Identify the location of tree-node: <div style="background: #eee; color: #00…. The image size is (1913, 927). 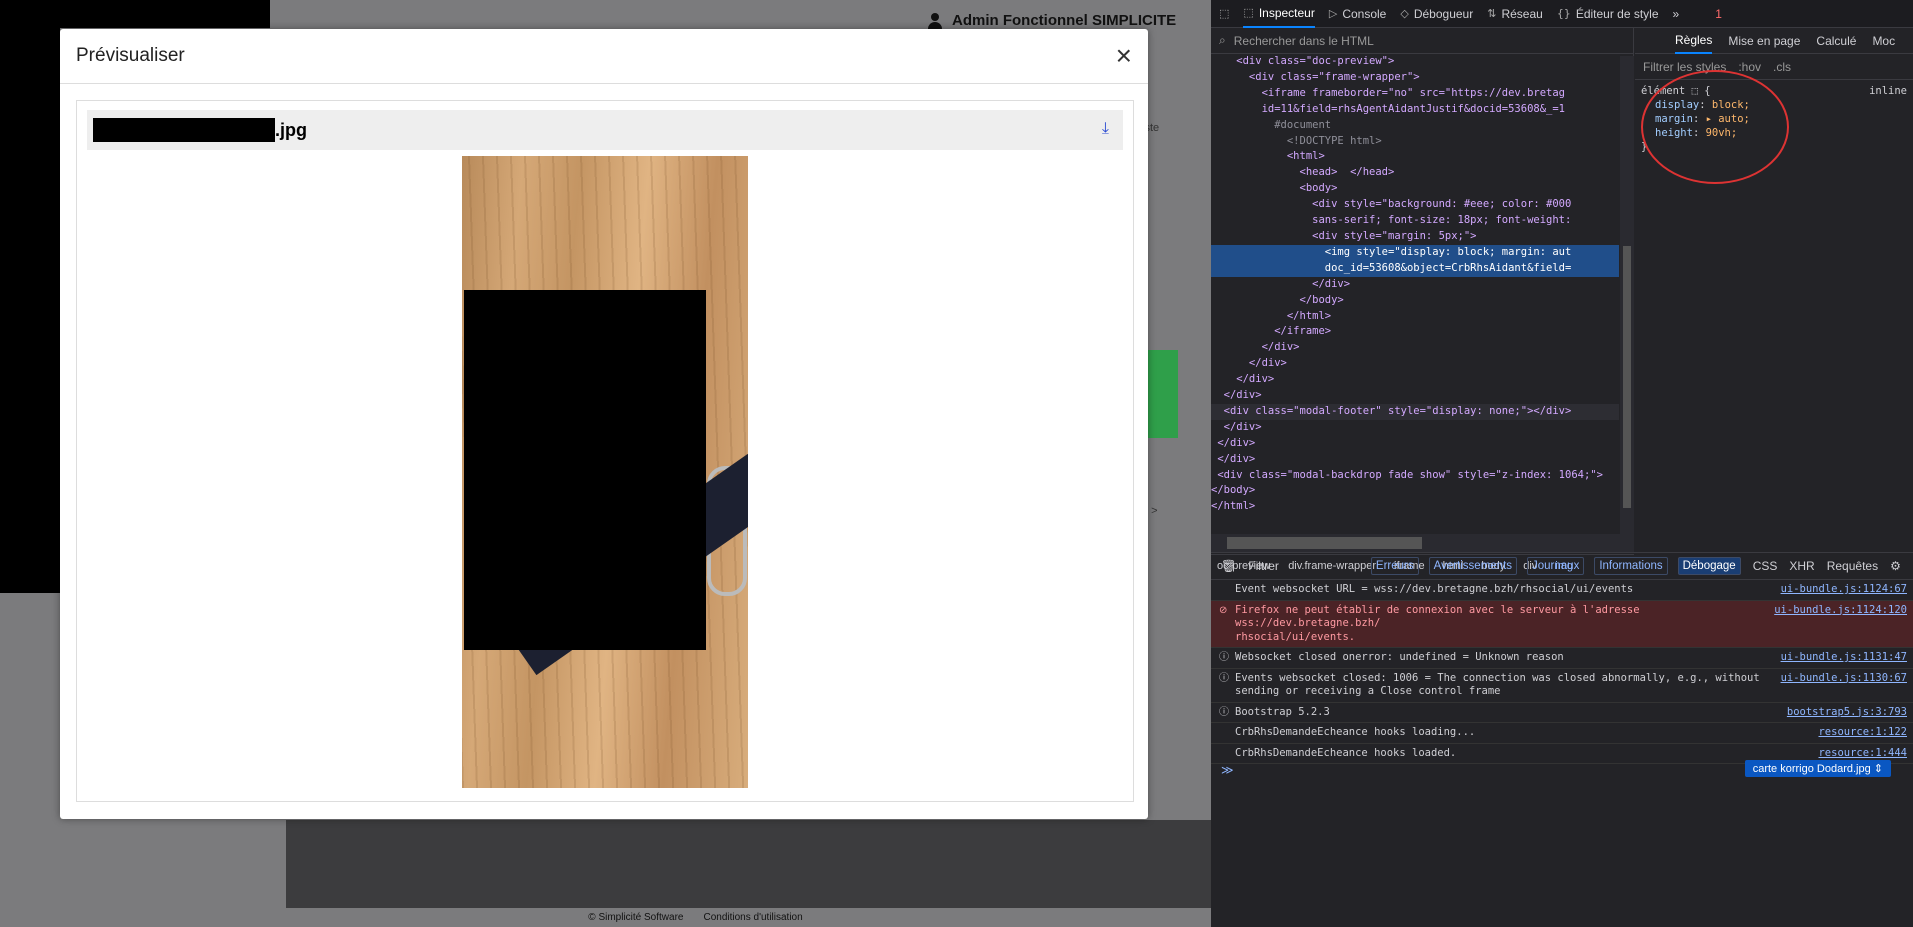
(1415, 205).